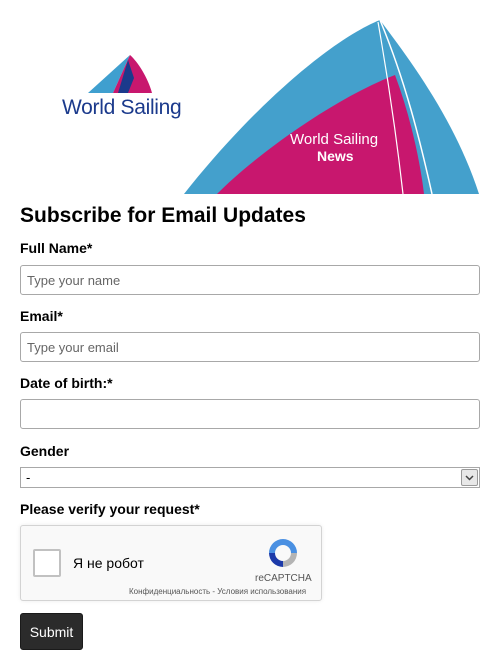 The width and height of the screenshot is (500, 670). What do you see at coordinates (122, 107) in the screenshot?
I see `logo-text: World Sailing` at bounding box center [122, 107].